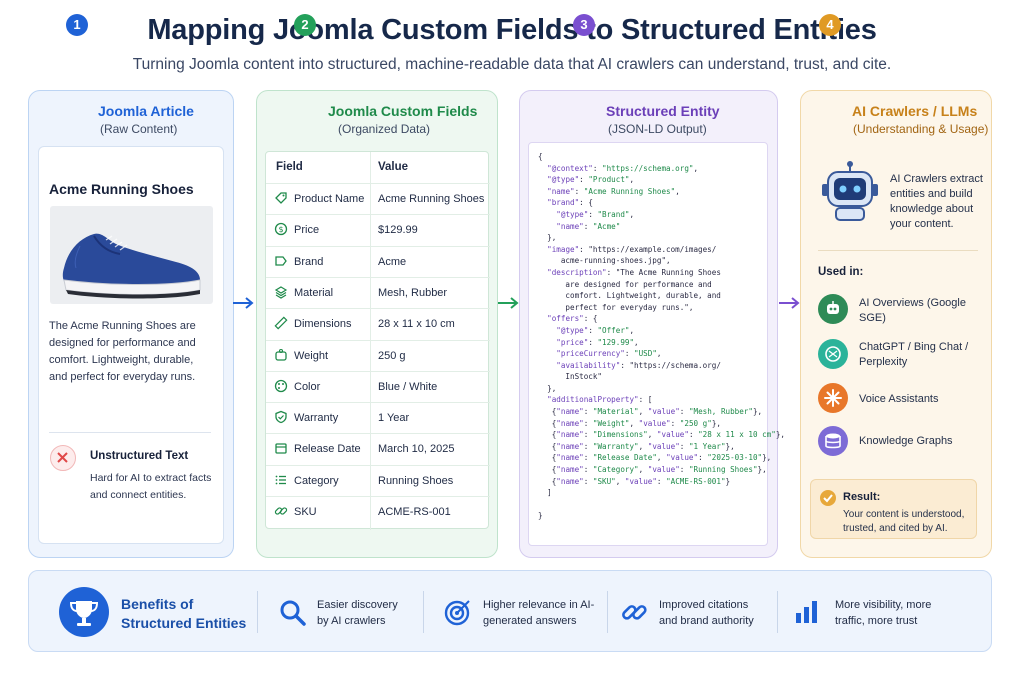  I want to click on code-line: }, so click(540, 516).